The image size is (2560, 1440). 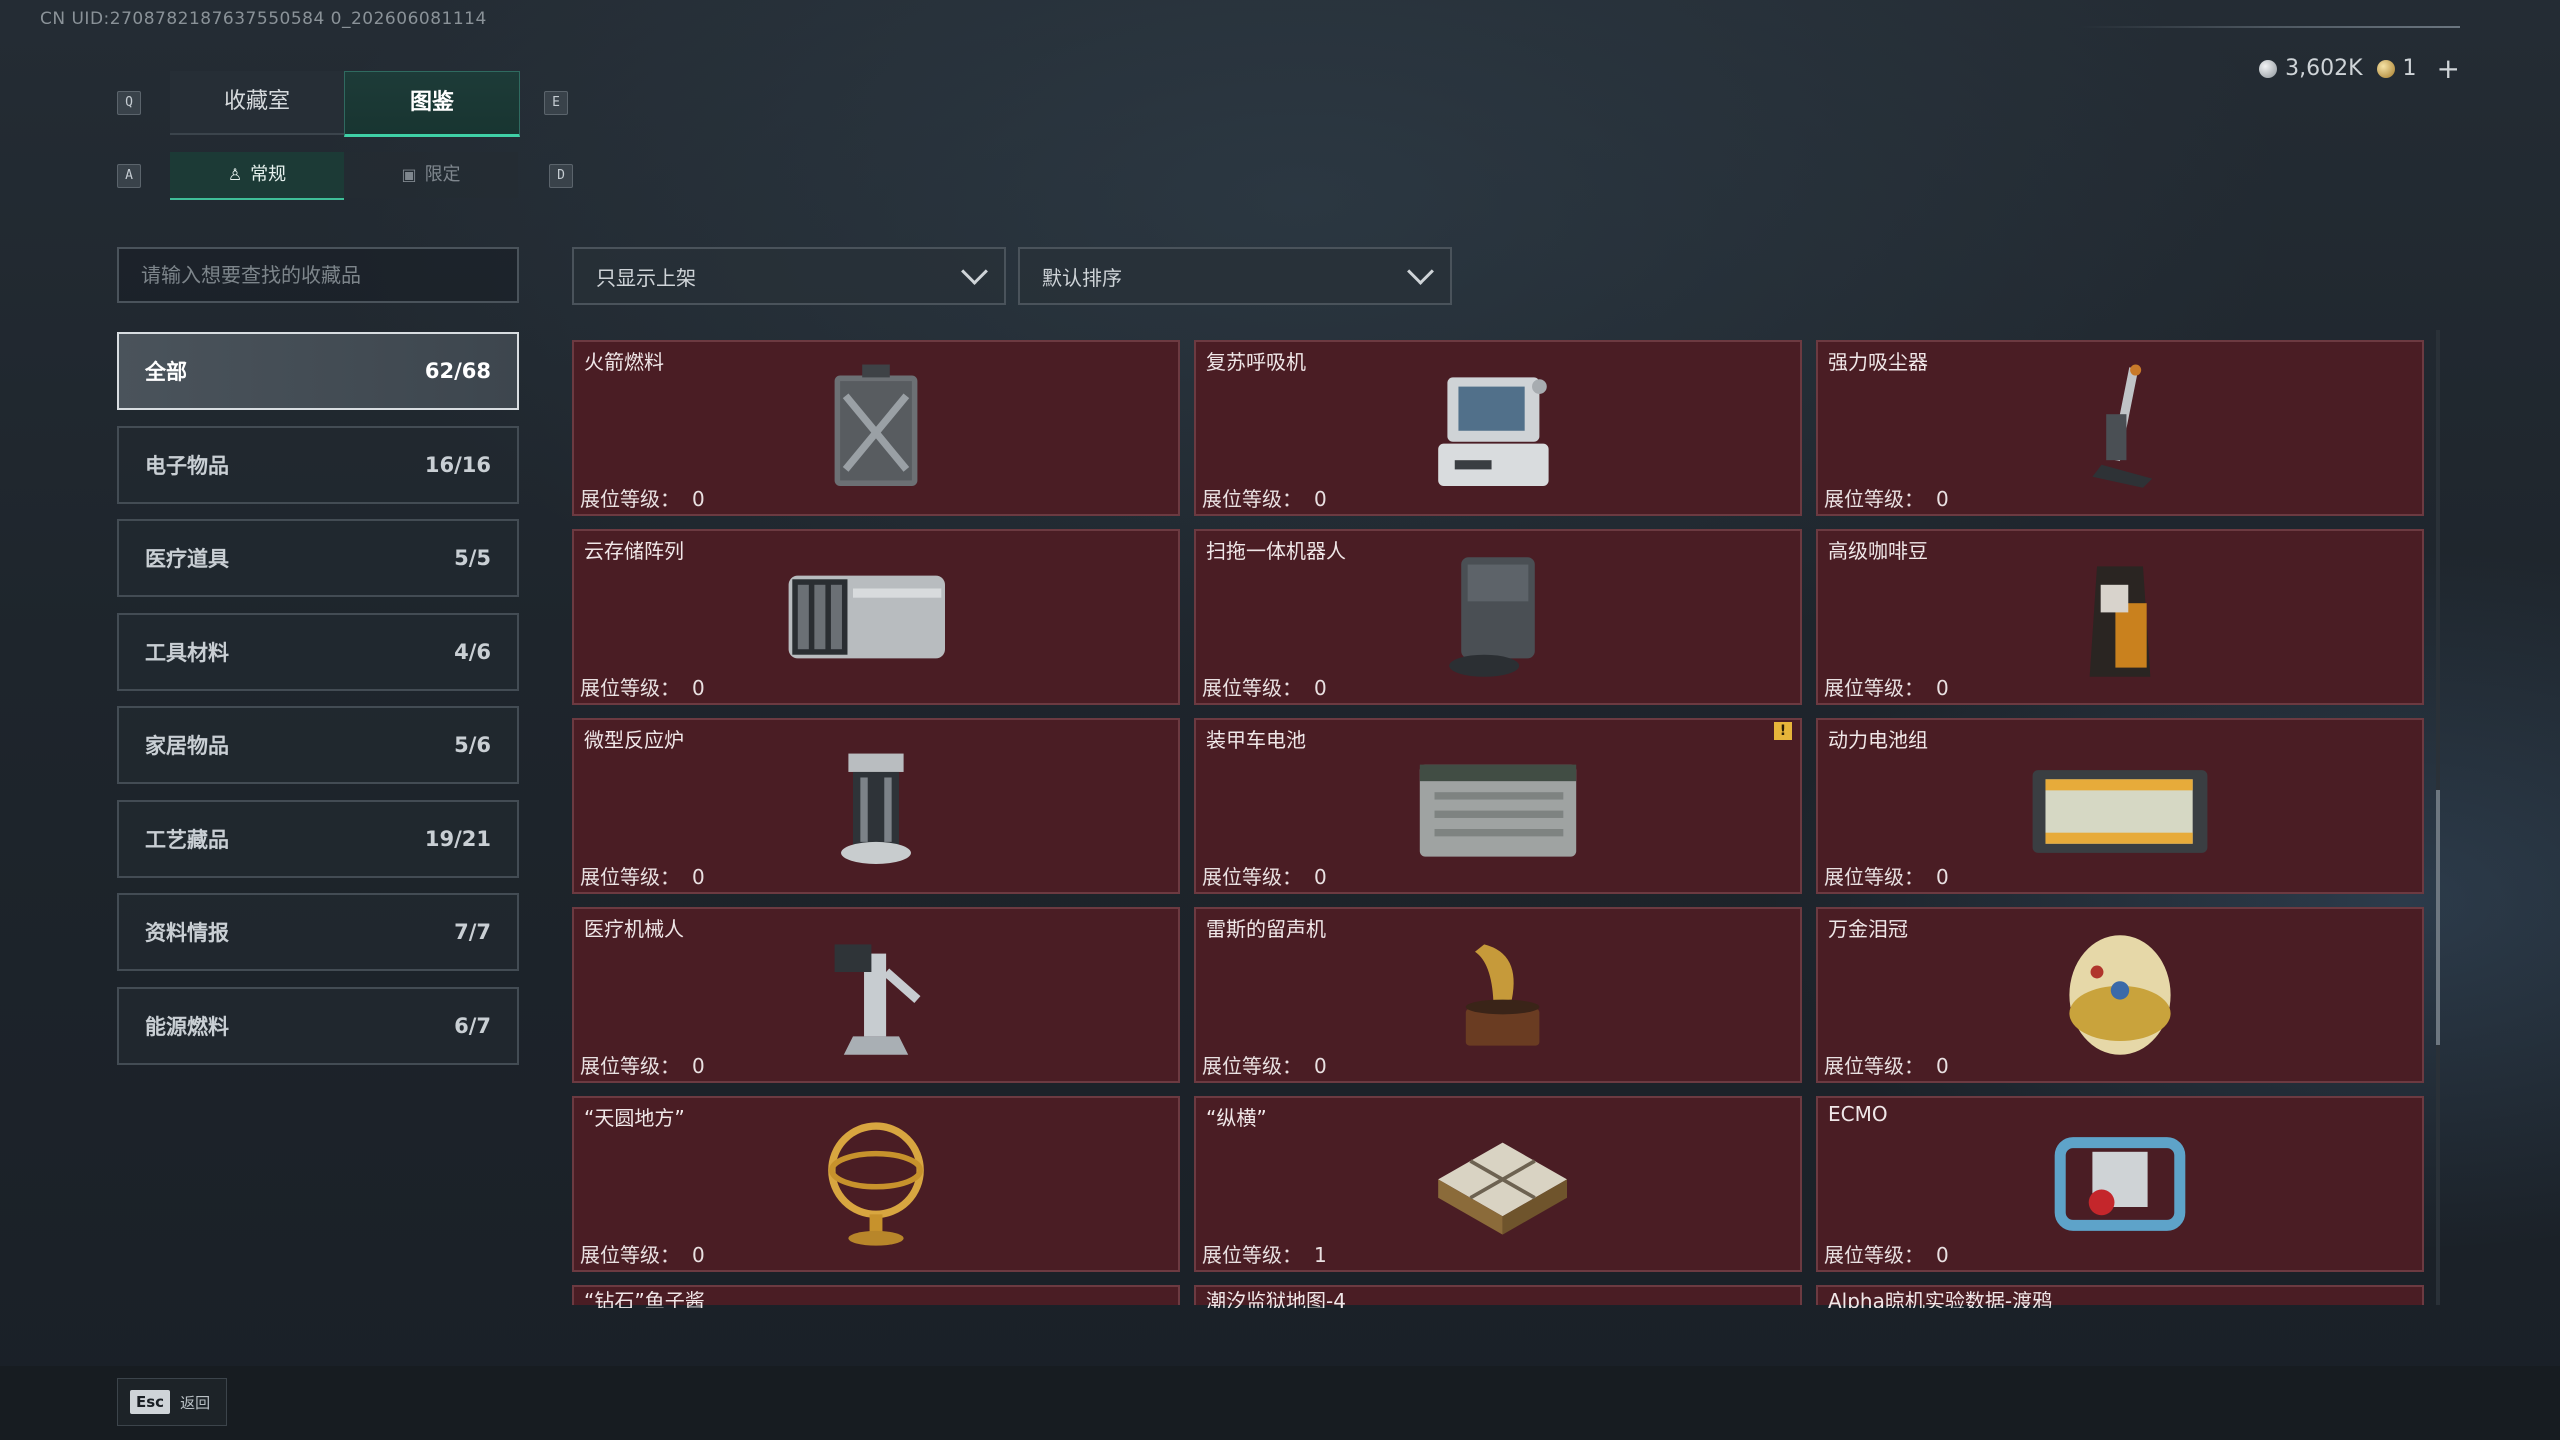 I want to click on category-energy: 能源燃料 6/7, so click(x=318, y=1025).